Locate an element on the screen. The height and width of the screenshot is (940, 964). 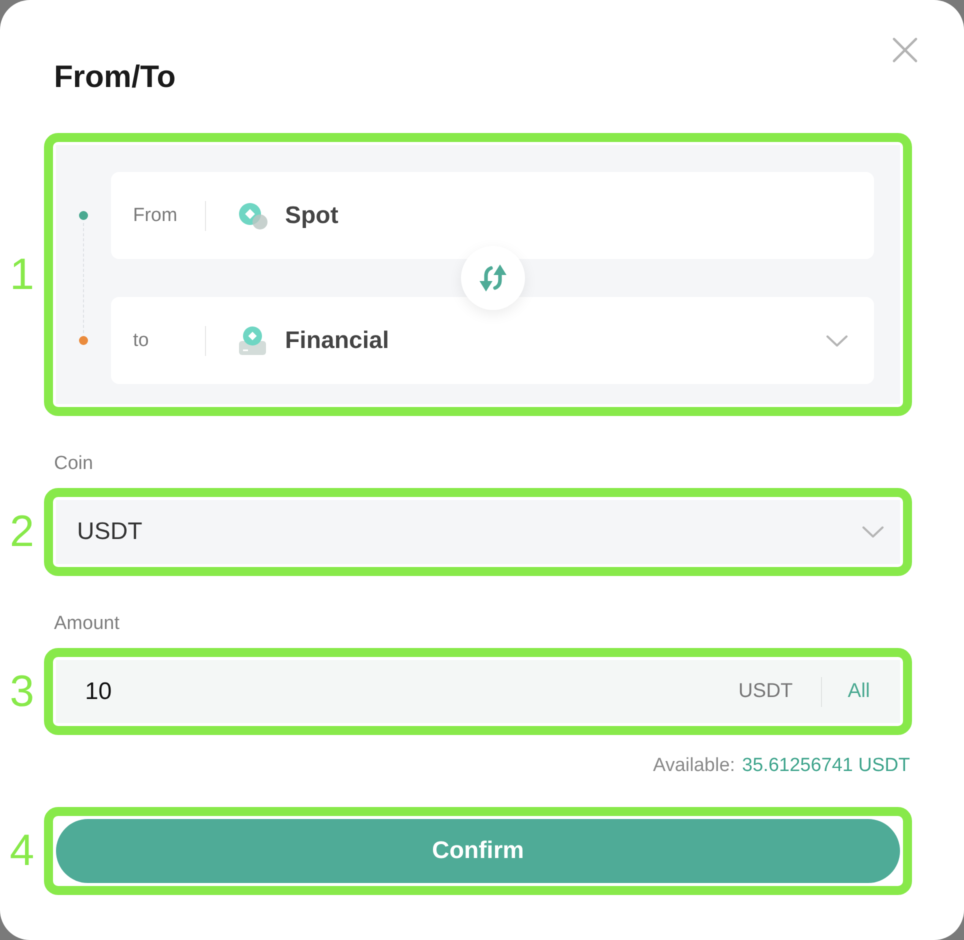
coin-select: USDT is located at coordinates (478, 532).